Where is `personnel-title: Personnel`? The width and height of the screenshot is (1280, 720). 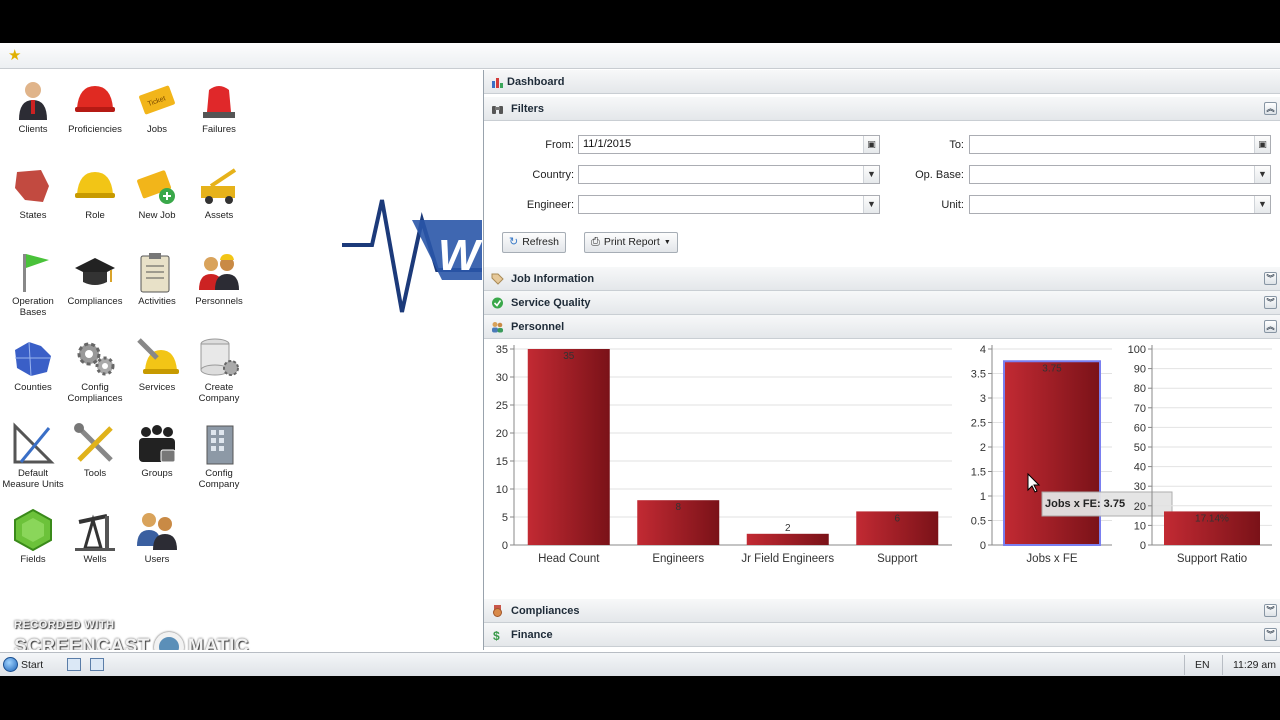
personnel-title: Personnel is located at coordinates (538, 327).